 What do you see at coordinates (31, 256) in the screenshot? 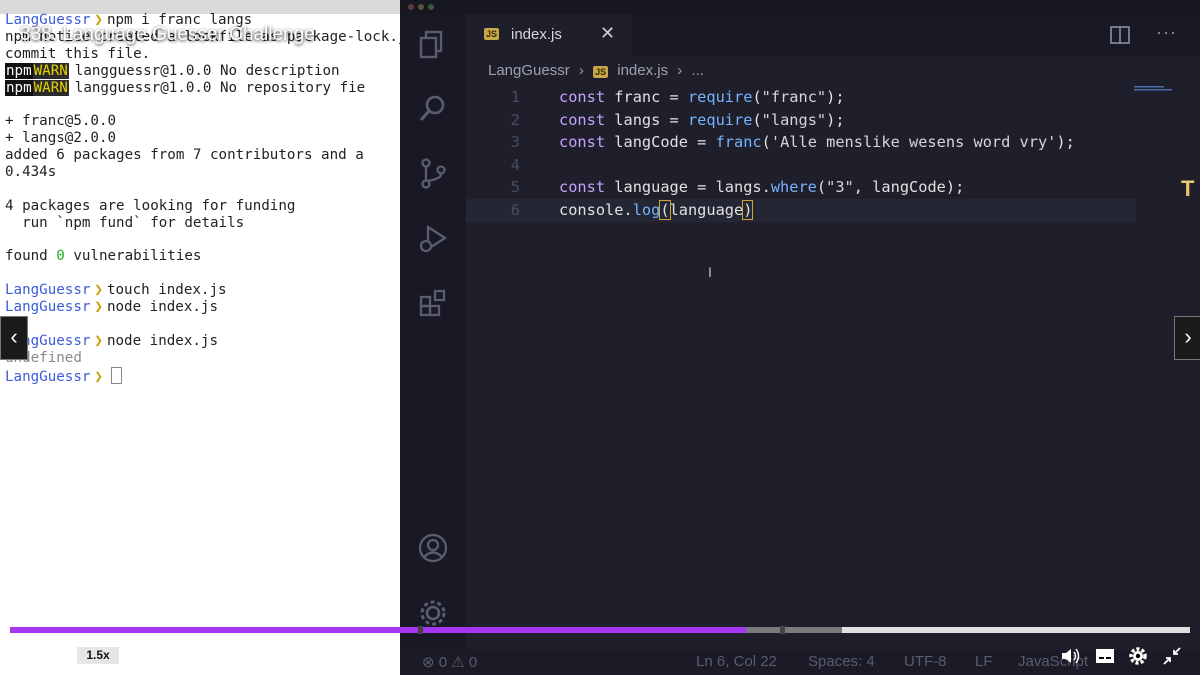
I see `output-text: found` at bounding box center [31, 256].